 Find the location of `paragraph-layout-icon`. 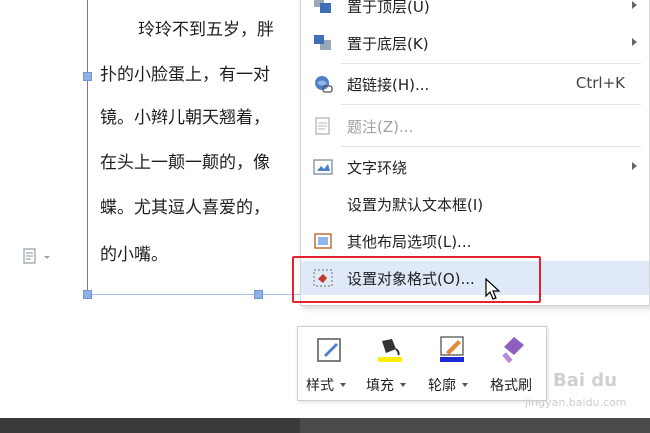

paragraph-layout-icon is located at coordinates (38, 257).